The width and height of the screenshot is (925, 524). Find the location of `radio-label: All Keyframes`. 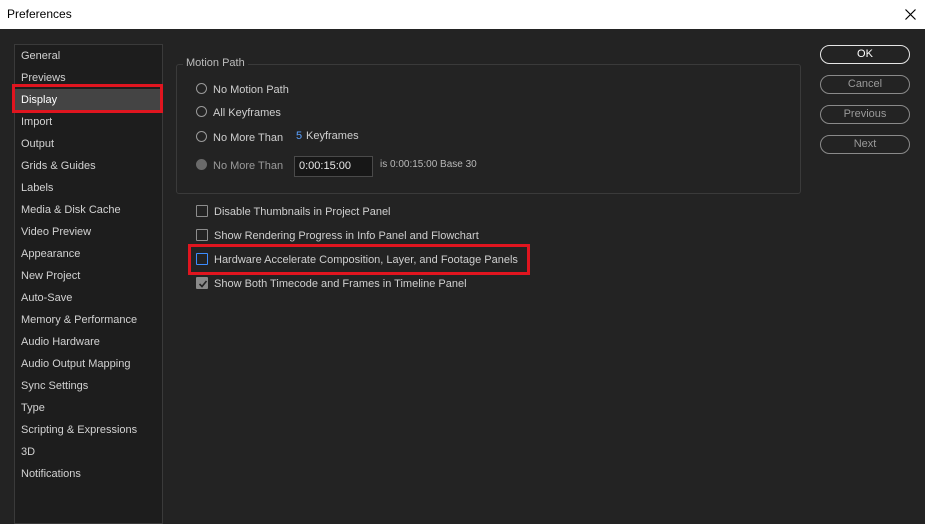

radio-label: All Keyframes is located at coordinates (247, 113).